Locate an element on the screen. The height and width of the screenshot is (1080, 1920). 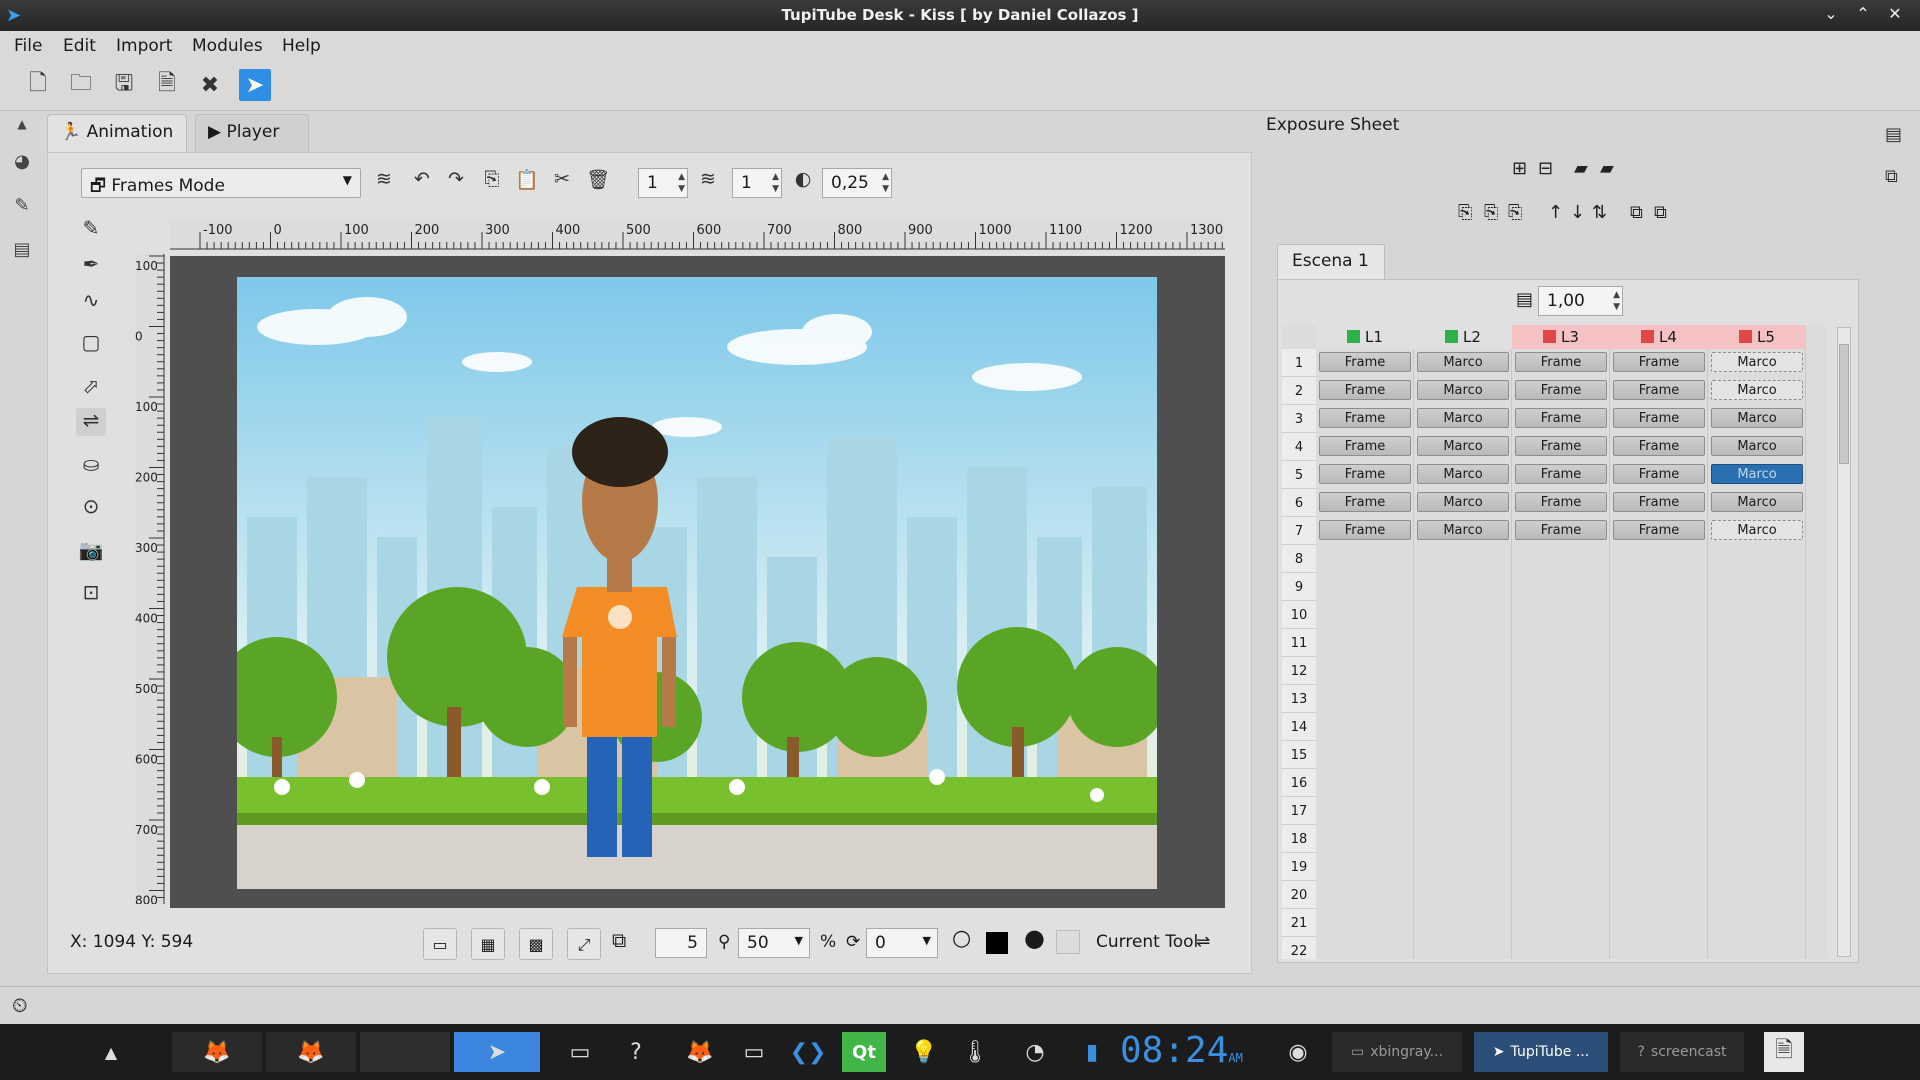
vscode-icon: ❮❯ is located at coordinates (808, 1052).